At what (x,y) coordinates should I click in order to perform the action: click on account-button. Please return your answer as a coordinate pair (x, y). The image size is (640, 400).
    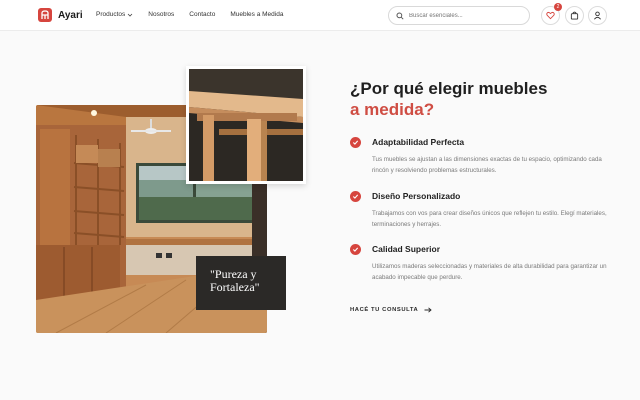
    Looking at the image, I should click on (597, 15).